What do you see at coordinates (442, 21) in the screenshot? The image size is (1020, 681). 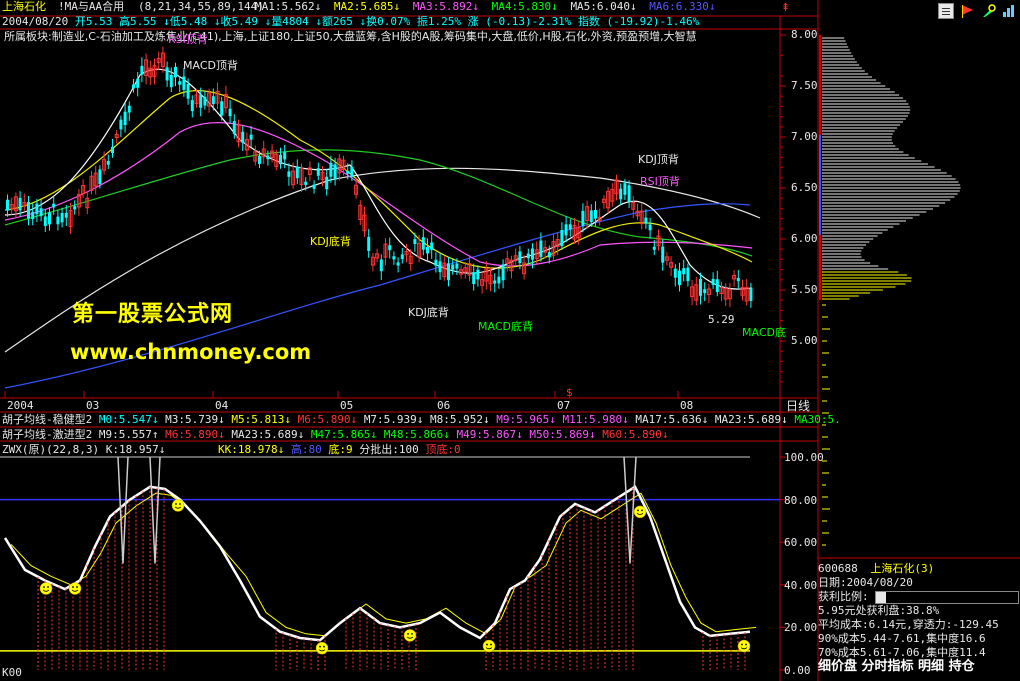 I see `quote-item-8: 振1.25%` at bounding box center [442, 21].